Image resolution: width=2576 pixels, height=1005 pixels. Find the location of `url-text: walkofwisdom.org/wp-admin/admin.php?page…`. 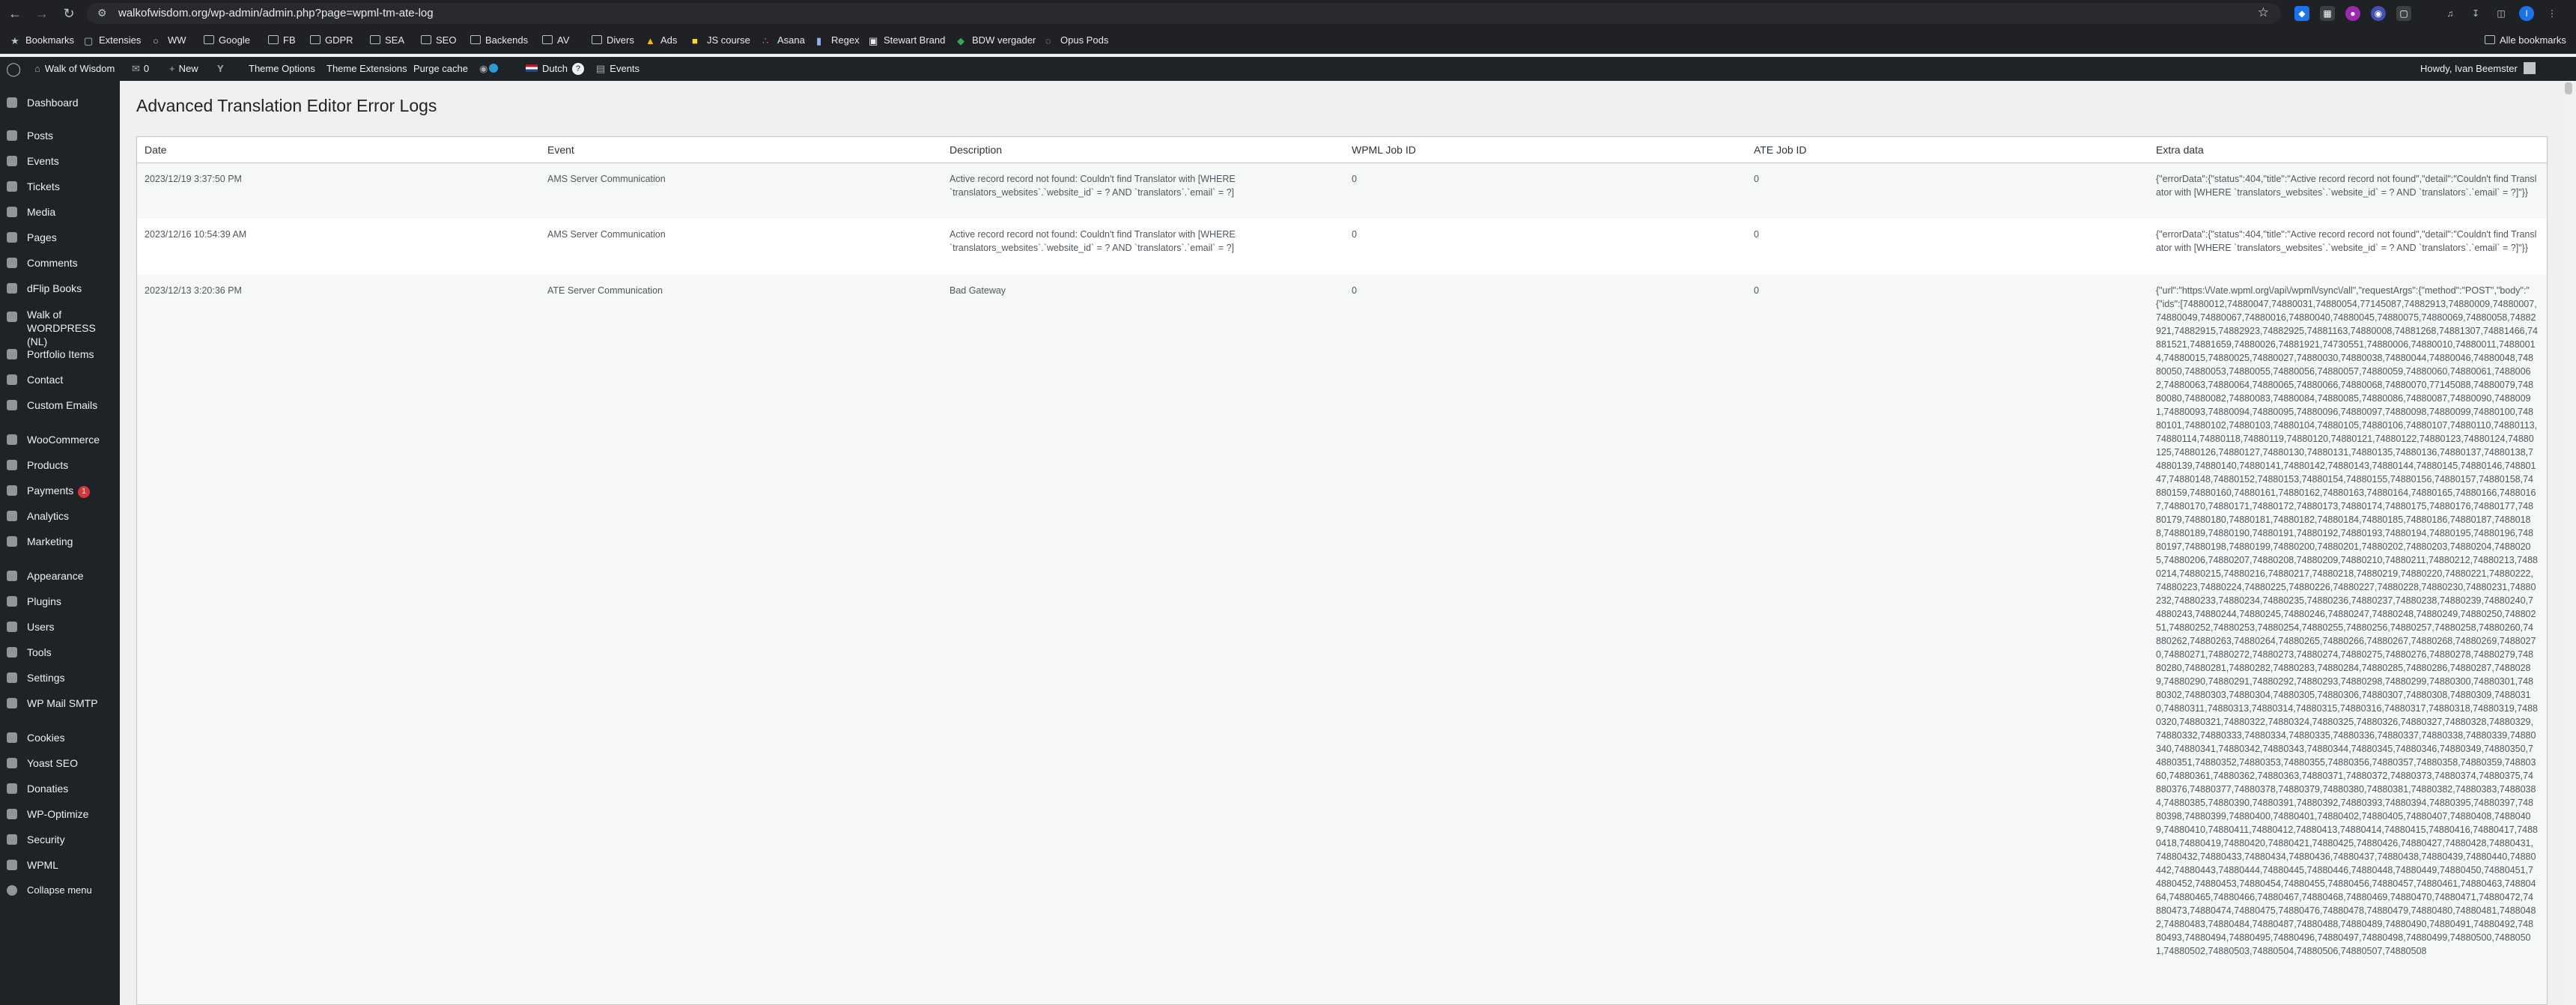

url-text: walkofwisdom.org/wp-admin/admin.php?page… is located at coordinates (276, 13).